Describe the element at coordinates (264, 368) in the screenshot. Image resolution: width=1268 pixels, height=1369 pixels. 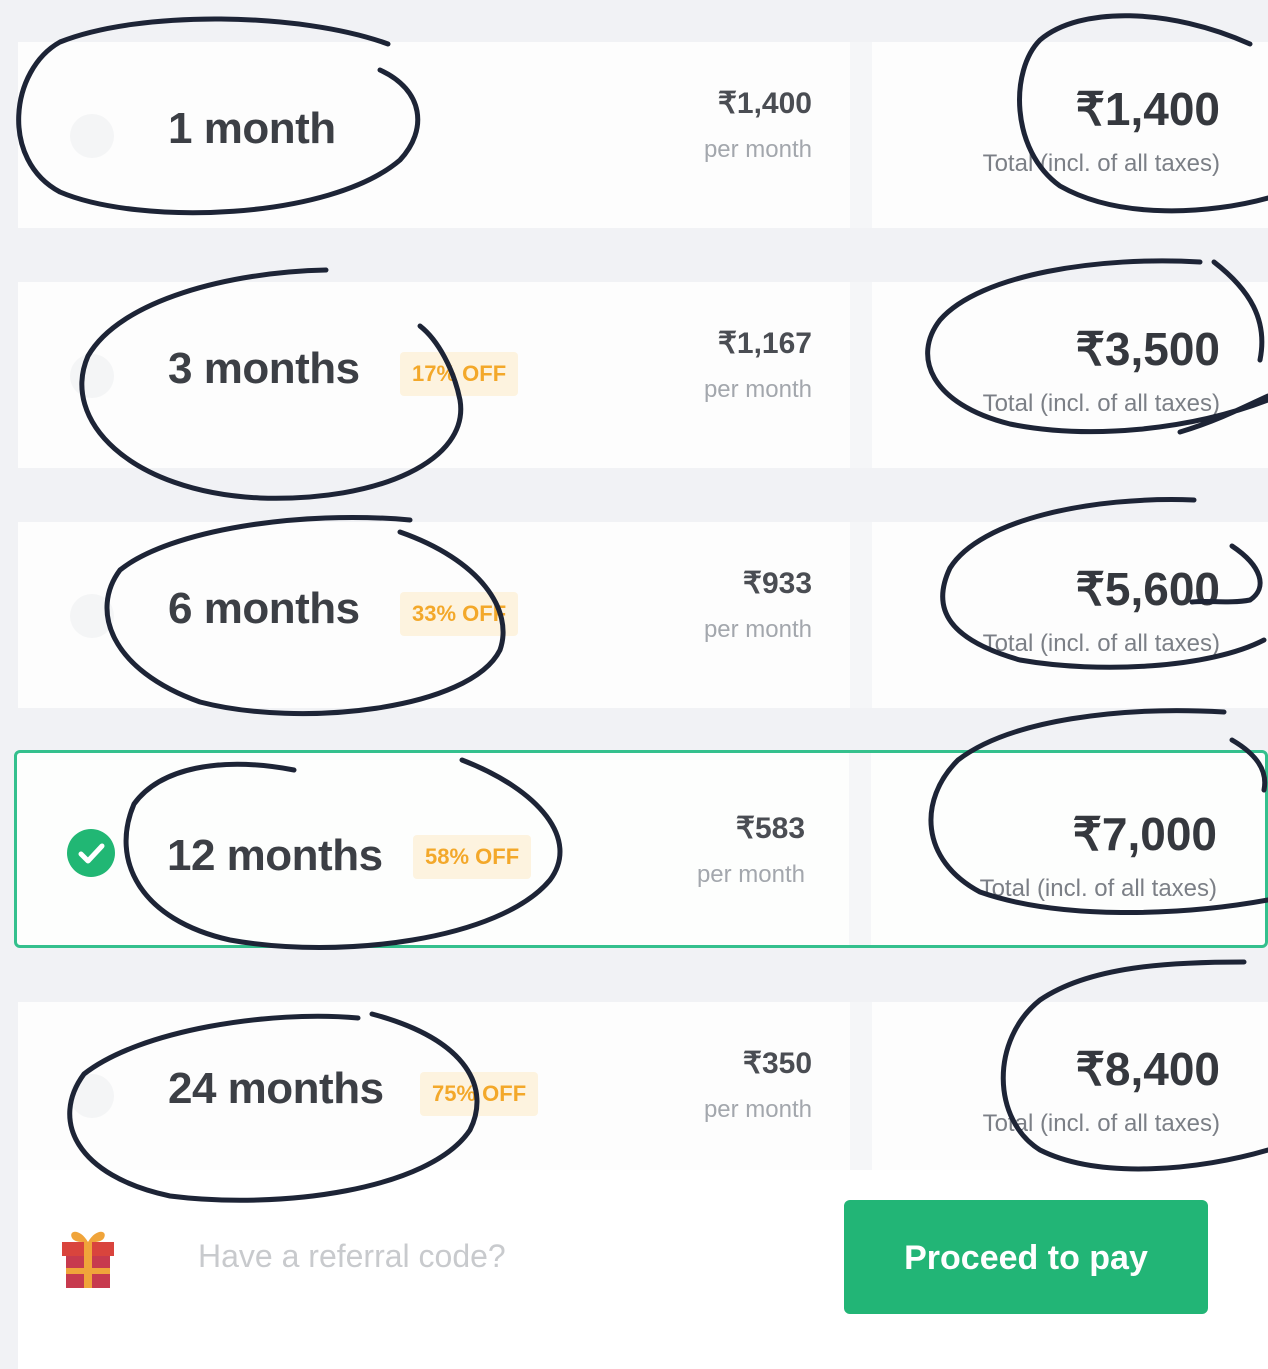
I see `plan-duration: 3 months` at that location.